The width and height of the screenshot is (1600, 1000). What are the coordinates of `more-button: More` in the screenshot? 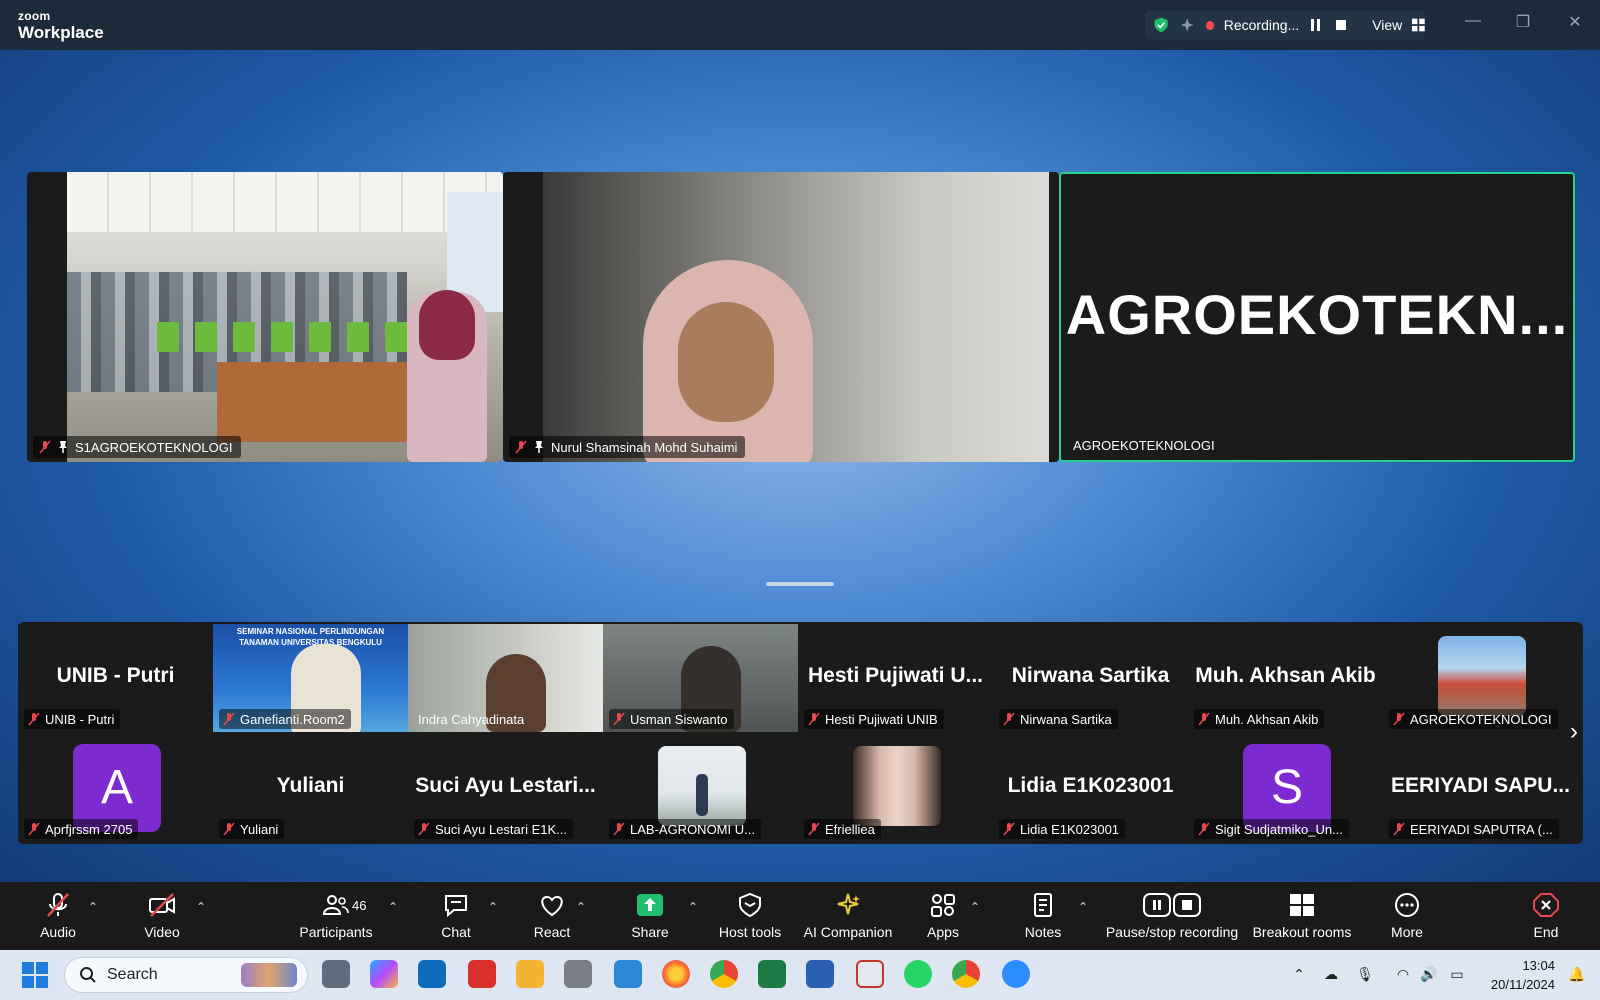 It's located at (1407, 916).